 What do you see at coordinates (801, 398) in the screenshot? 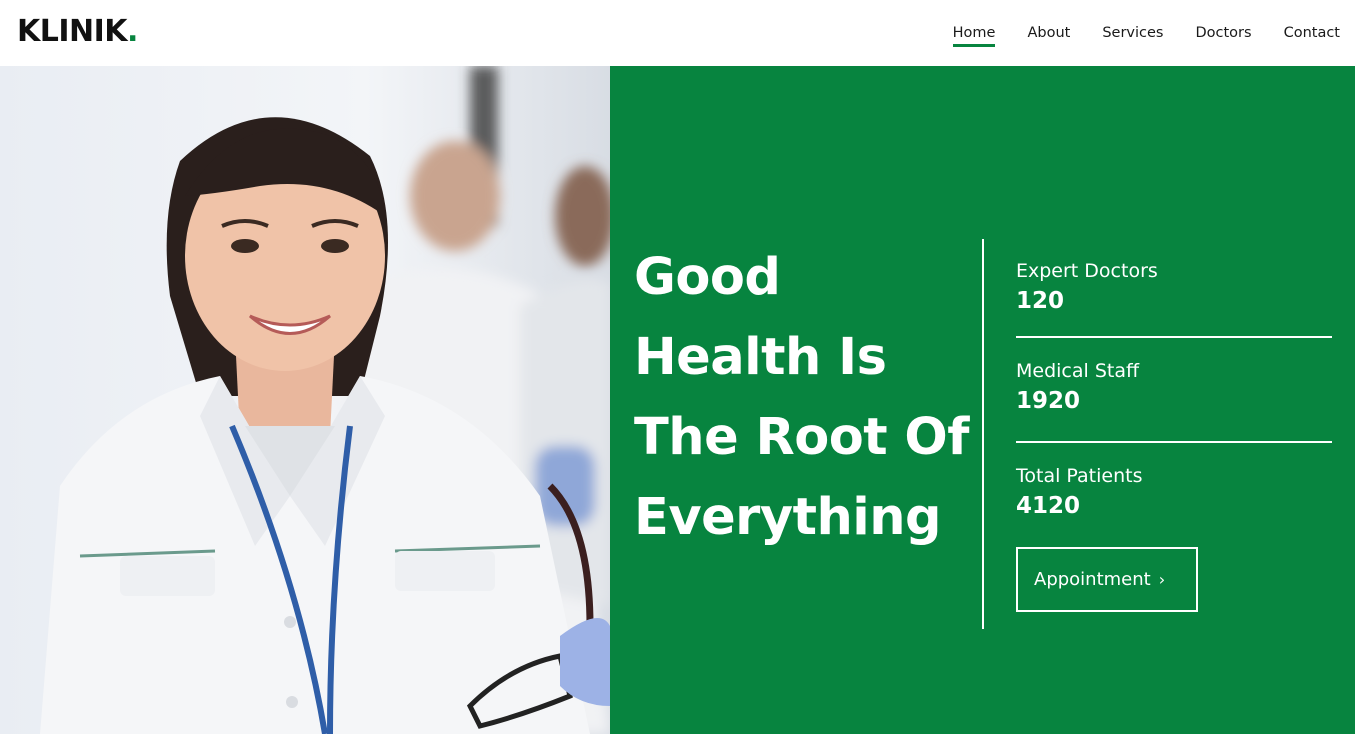
I see `hero-headline: Good Health Is The Root Of Everything` at bounding box center [801, 398].